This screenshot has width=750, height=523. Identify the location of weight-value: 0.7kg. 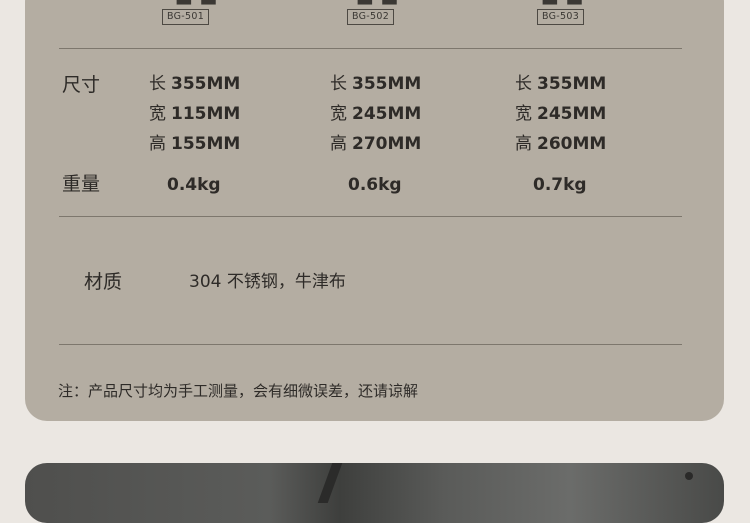
(560, 185).